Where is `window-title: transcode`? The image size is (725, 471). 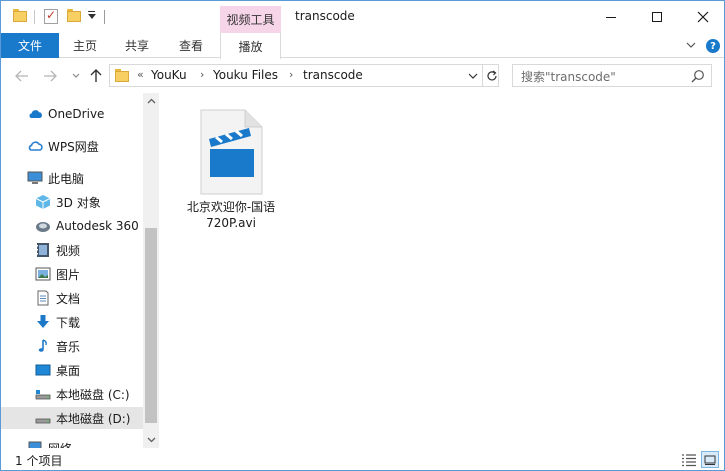
window-title: transcode is located at coordinates (325, 16).